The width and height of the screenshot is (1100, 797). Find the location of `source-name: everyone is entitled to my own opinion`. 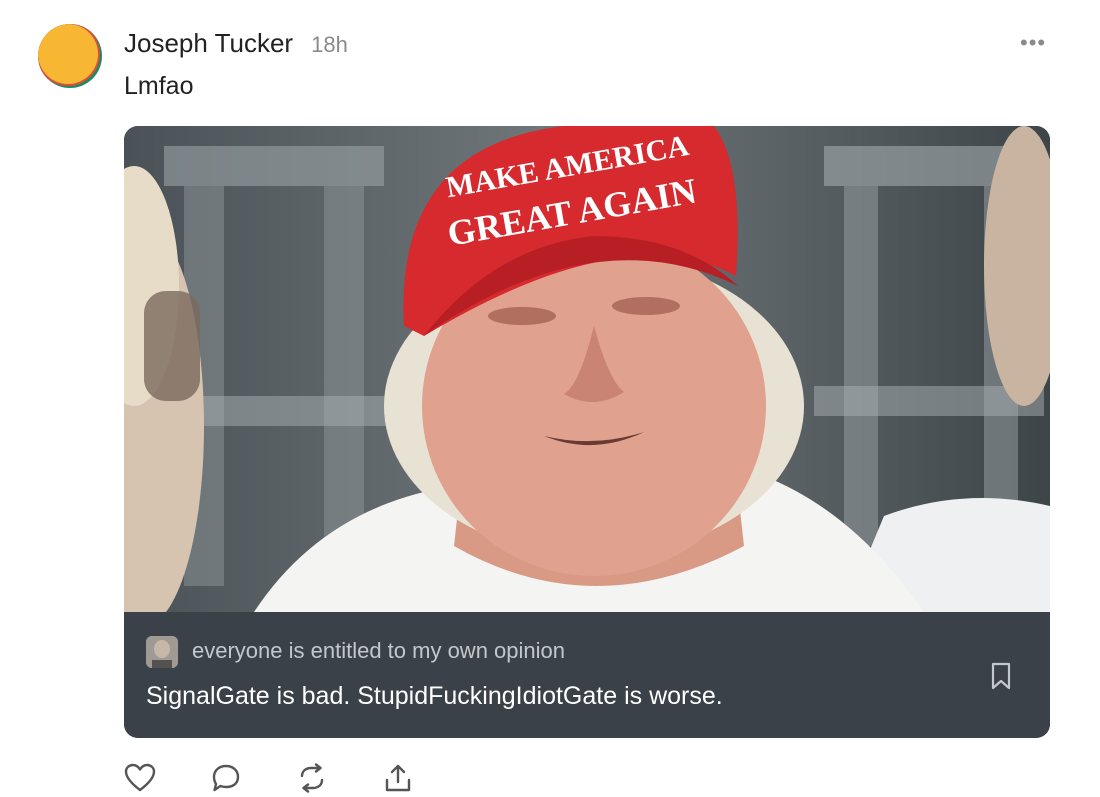

source-name: everyone is entitled to my own opinion is located at coordinates (378, 651).